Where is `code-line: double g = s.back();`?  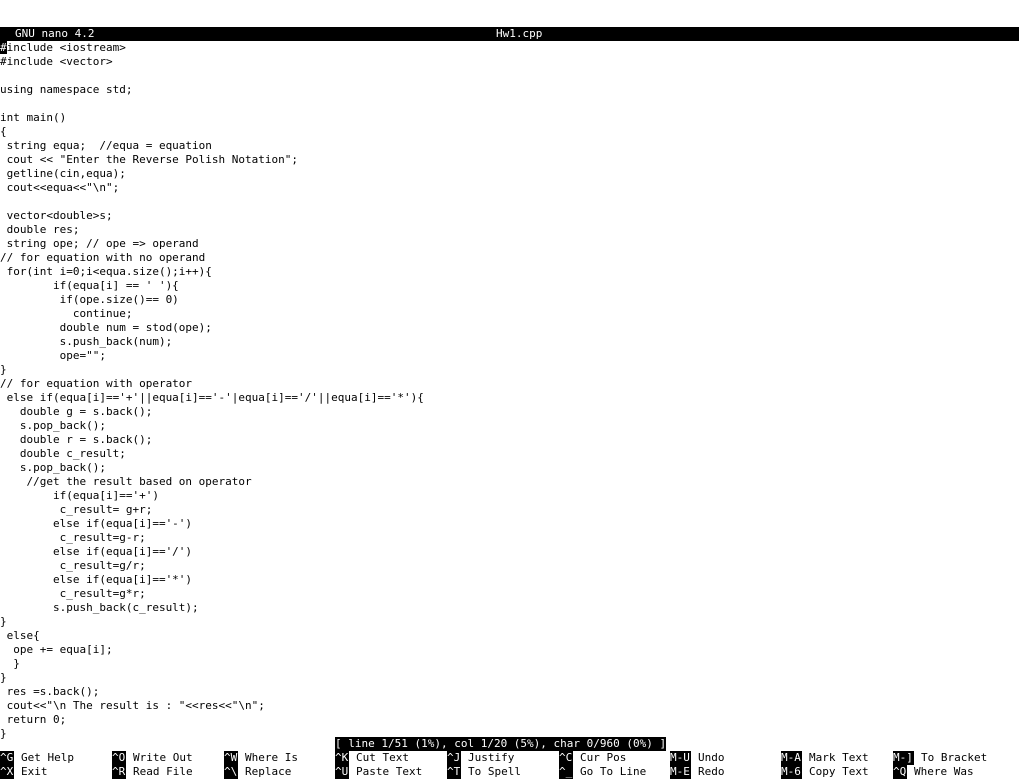
code-line: double g = s.back(); is located at coordinates (76, 412).